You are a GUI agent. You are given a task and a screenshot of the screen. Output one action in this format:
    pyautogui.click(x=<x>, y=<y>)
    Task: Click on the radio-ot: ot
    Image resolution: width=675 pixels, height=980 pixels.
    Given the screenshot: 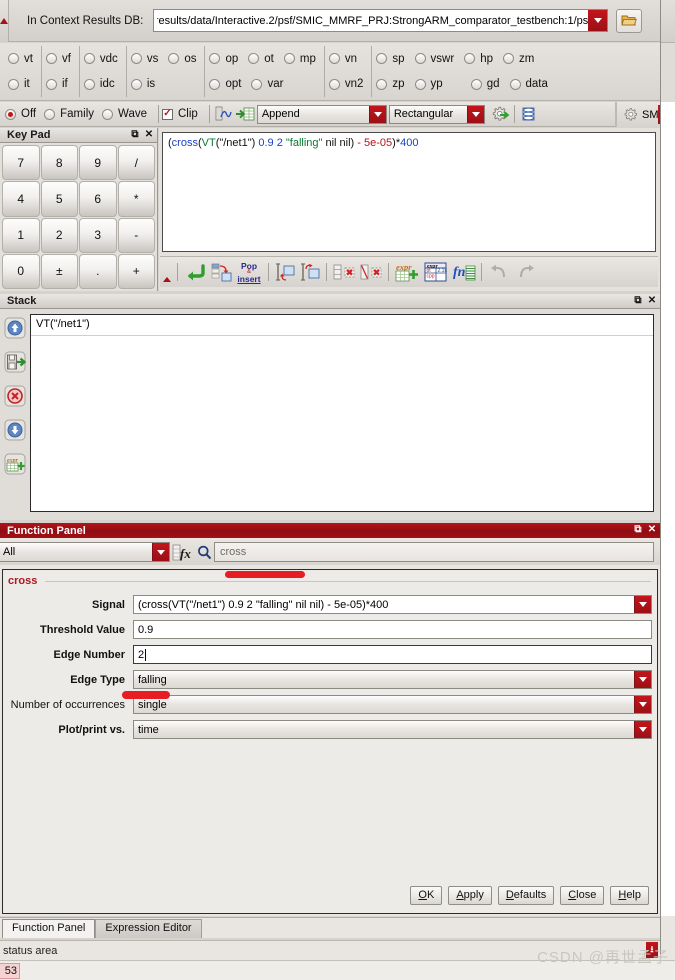 What is the action you would take?
    pyautogui.click(x=261, y=59)
    